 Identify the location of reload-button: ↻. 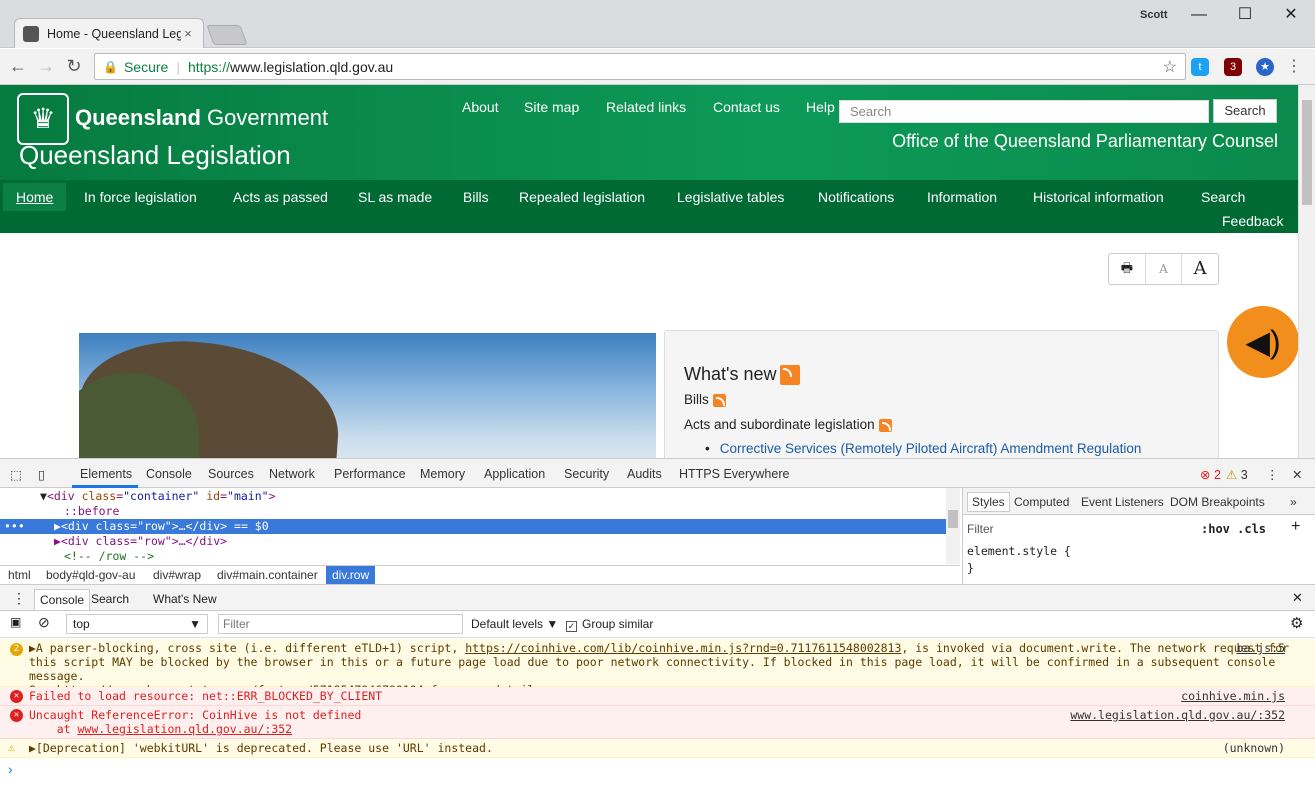
(74, 66).